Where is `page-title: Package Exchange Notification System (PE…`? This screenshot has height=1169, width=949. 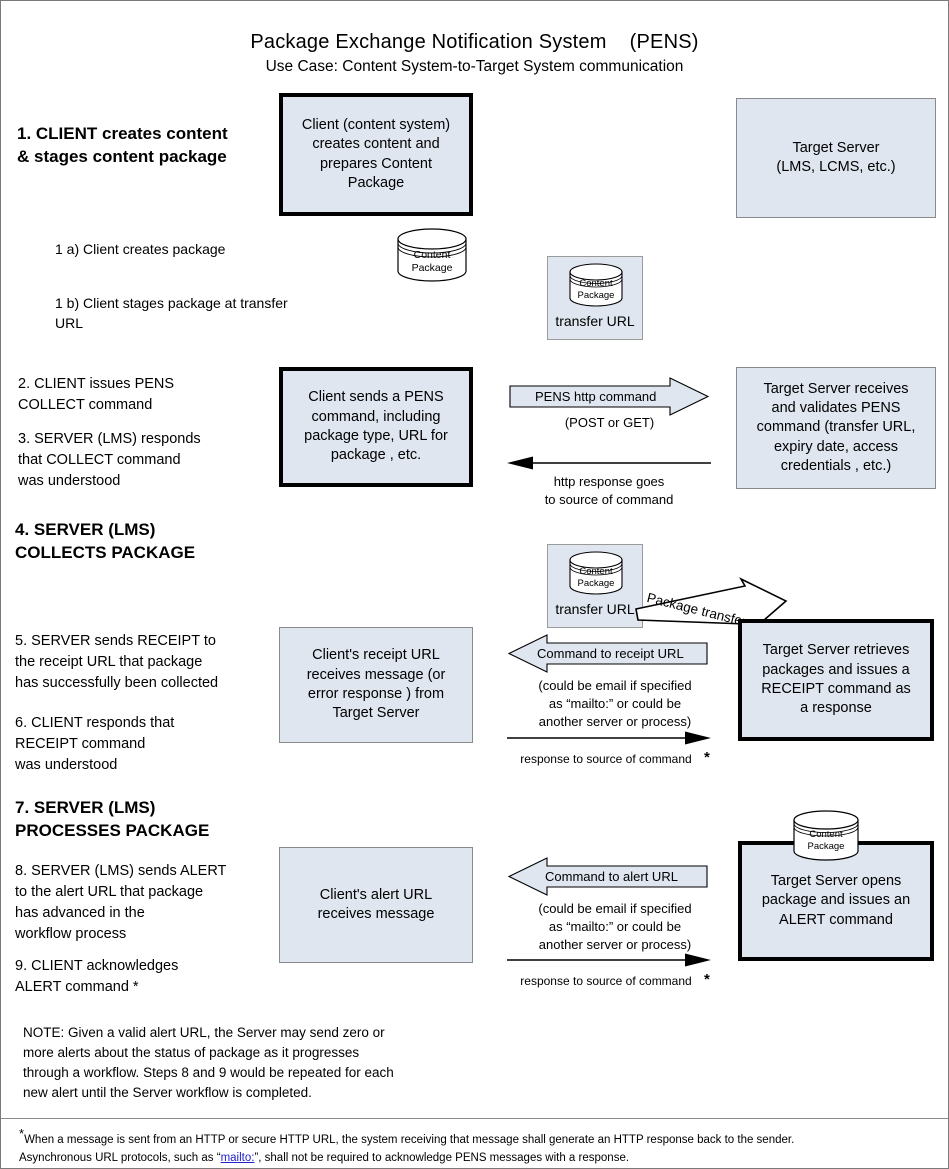
page-title: Package Exchange Notification System (PE… is located at coordinates (474, 42).